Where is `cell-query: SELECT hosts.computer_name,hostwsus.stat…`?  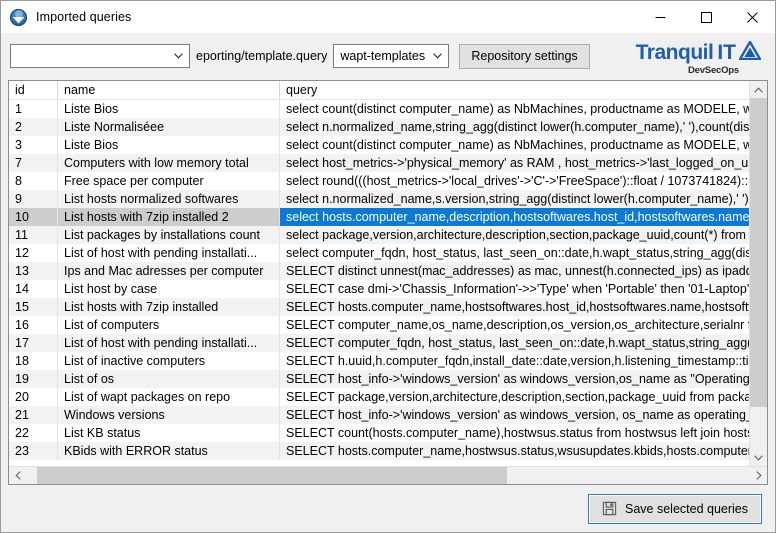 cell-query: SELECT hosts.computer_name,hostwsus.stat… is located at coordinates (514, 451).